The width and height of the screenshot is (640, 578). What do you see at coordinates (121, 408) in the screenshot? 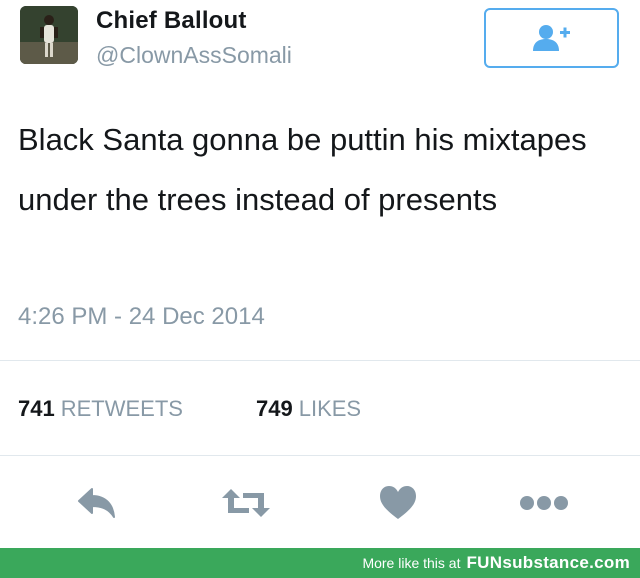
I see `retweet-label: RETWEETS` at bounding box center [121, 408].